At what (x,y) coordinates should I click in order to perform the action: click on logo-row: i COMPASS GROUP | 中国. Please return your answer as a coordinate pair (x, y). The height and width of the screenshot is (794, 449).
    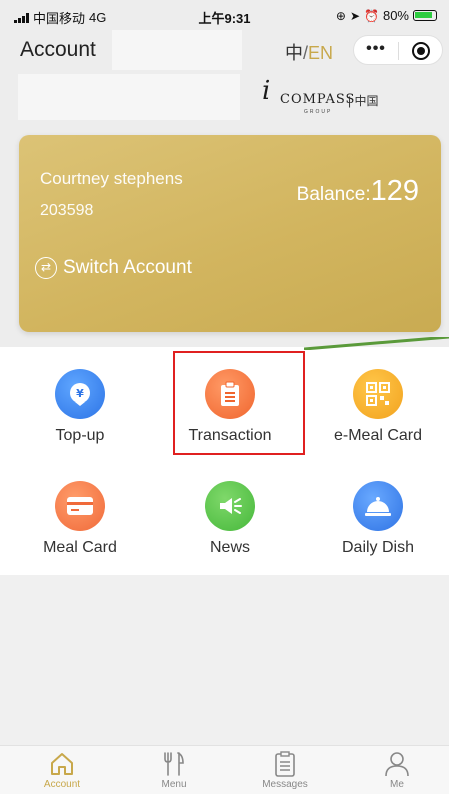
    Looking at the image, I should click on (224, 101).